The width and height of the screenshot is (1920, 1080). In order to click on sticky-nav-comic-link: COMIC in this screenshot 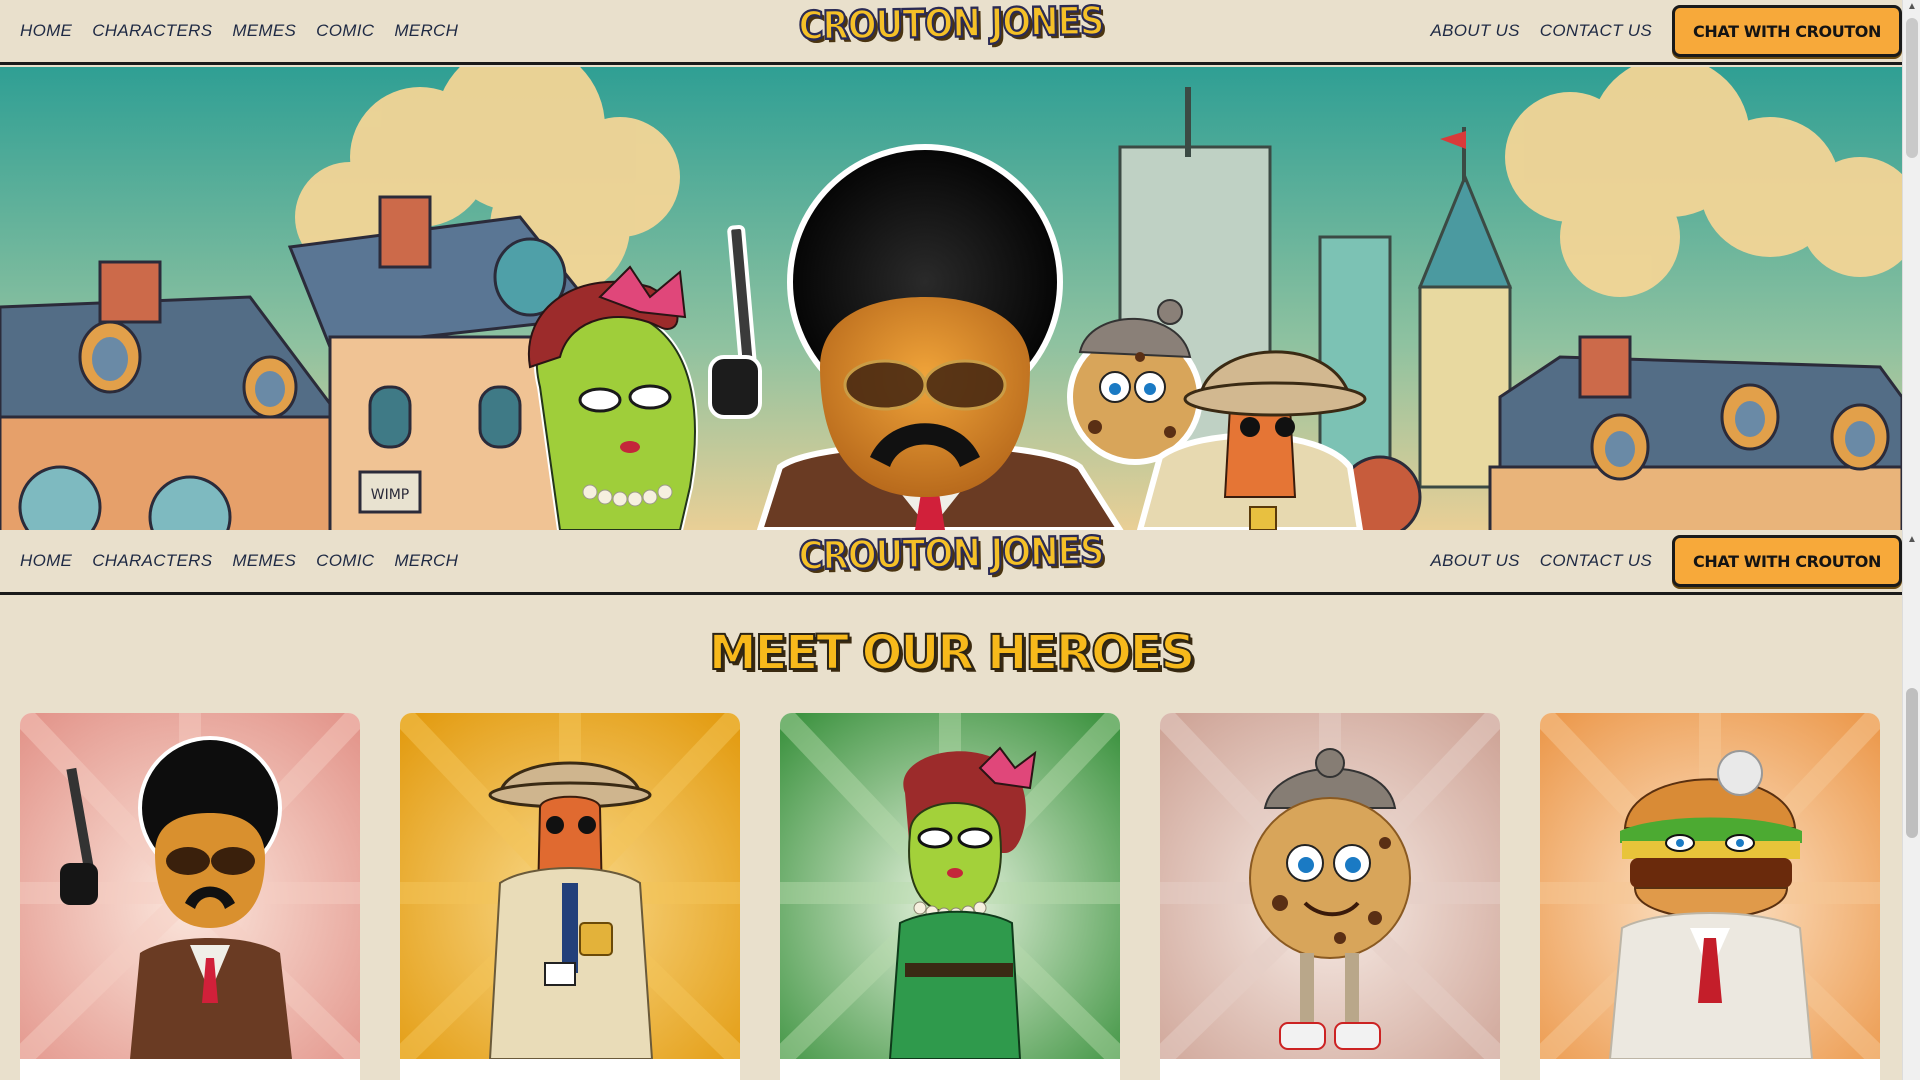, I will do `click(345, 561)`.